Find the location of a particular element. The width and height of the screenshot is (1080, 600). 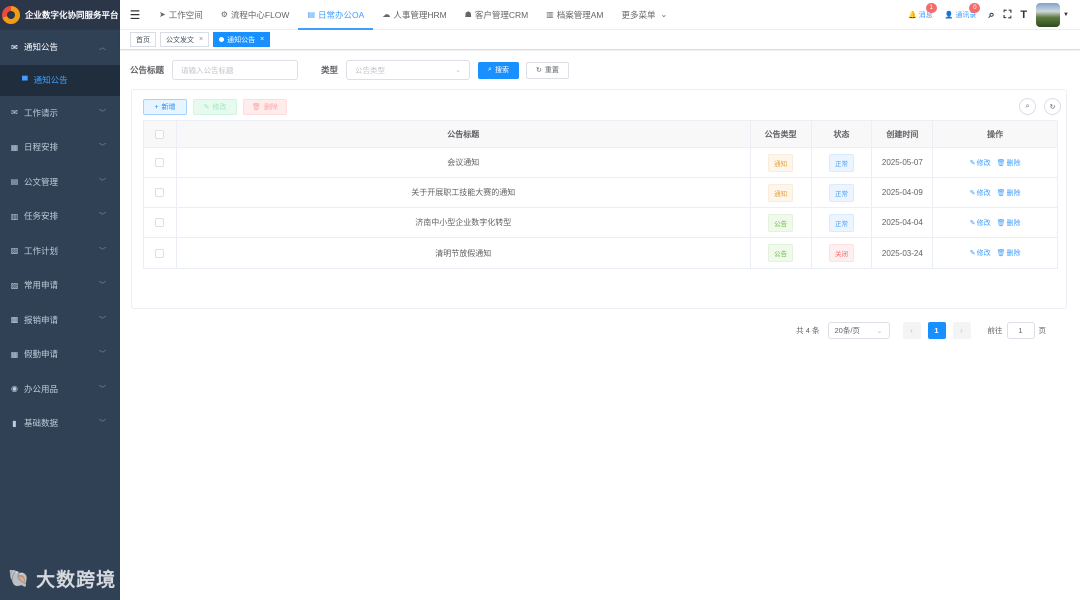

grid-icon: ▦ is located at coordinates (14, 354).